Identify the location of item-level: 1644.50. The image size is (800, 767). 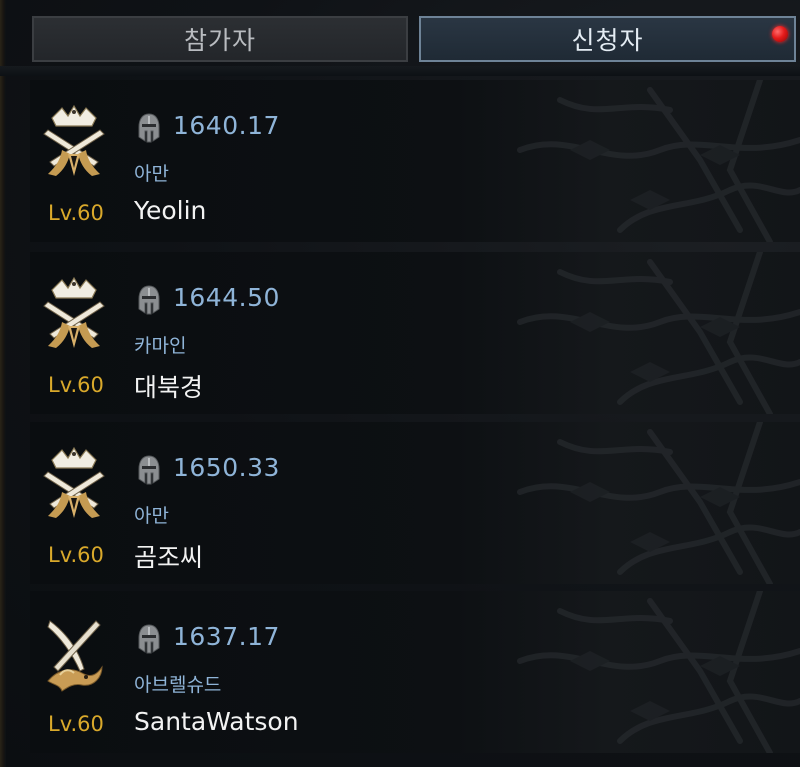
(226, 297).